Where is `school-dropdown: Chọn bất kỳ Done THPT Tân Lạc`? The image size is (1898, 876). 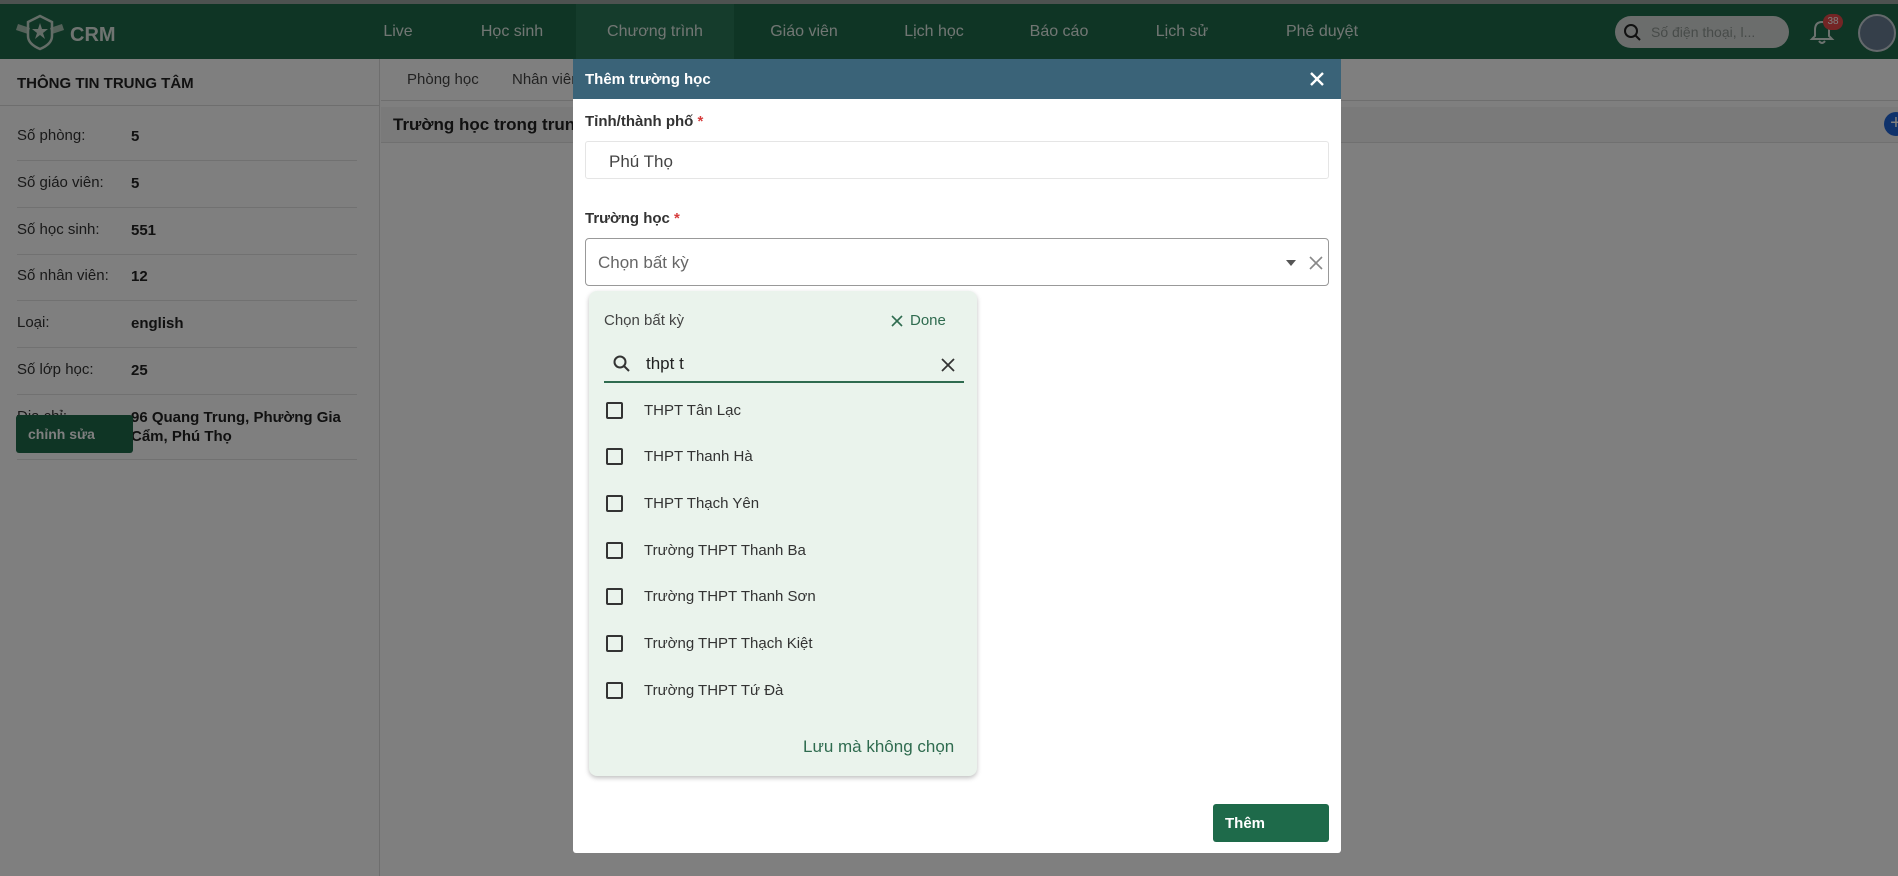 school-dropdown: Chọn bất kỳ Done THPT Tân Lạc is located at coordinates (783, 533).